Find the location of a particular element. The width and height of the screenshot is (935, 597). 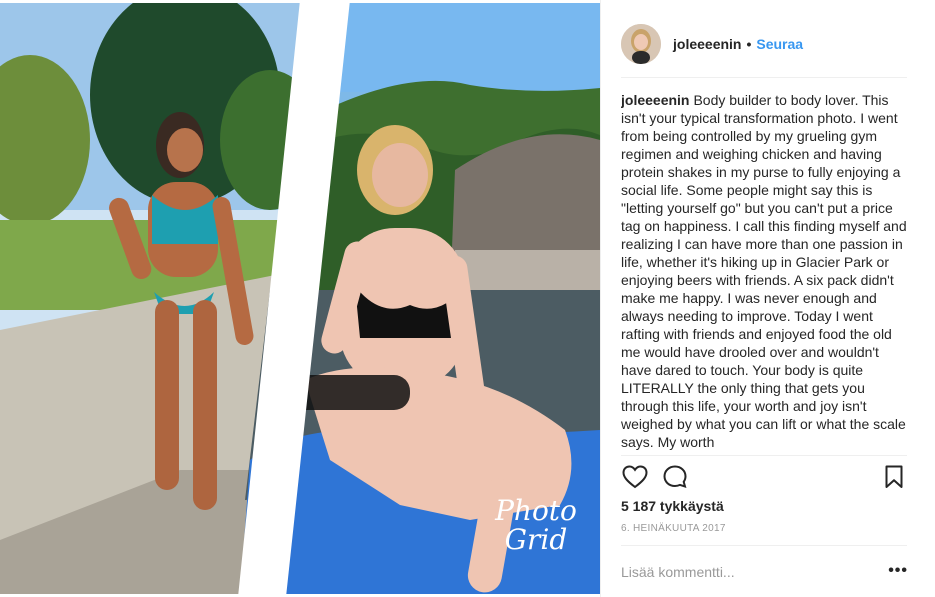

header-divider is located at coordinates (764, 77).